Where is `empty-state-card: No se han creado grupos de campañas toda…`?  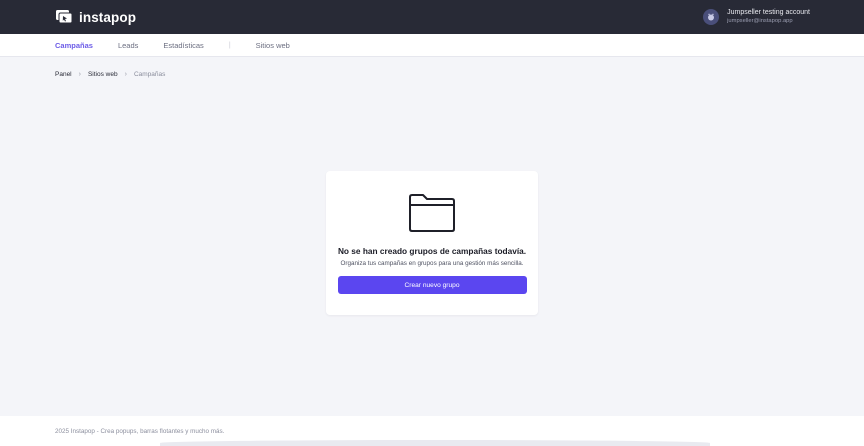 empty-state-card: No se han creado grupos de campañas toda… is located at coordinates (432, 243).